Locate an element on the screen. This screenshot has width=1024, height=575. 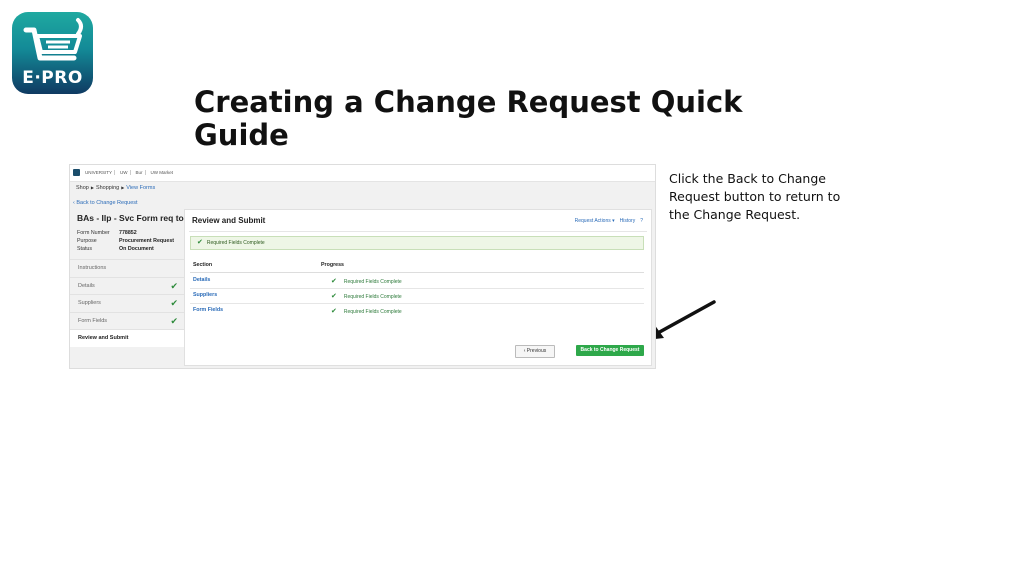
step-suppliers: Suppliers ✔ is located at coordinates (127, 303).